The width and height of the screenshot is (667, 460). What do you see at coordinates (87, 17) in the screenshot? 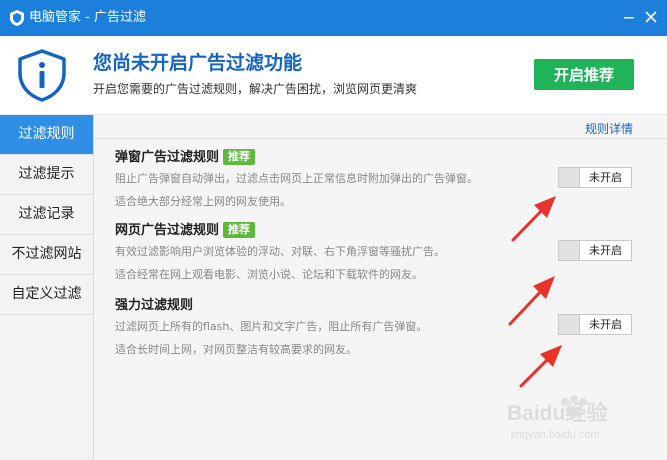
I see `window-title: 电脑管家 - 广告过滤` at bounding box center [87, 17].